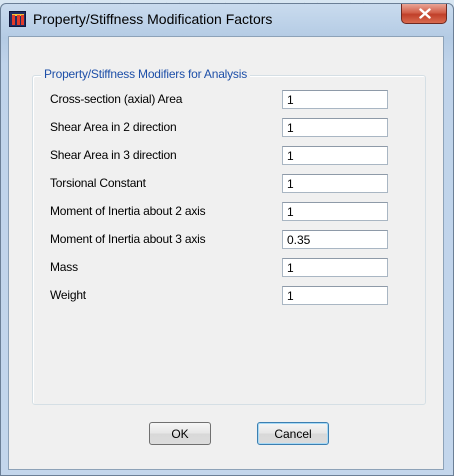 This screenshot has width=454, height=476. I want to click on title-bar: Property/Stiffness Modification Factors, so click(227, 22).